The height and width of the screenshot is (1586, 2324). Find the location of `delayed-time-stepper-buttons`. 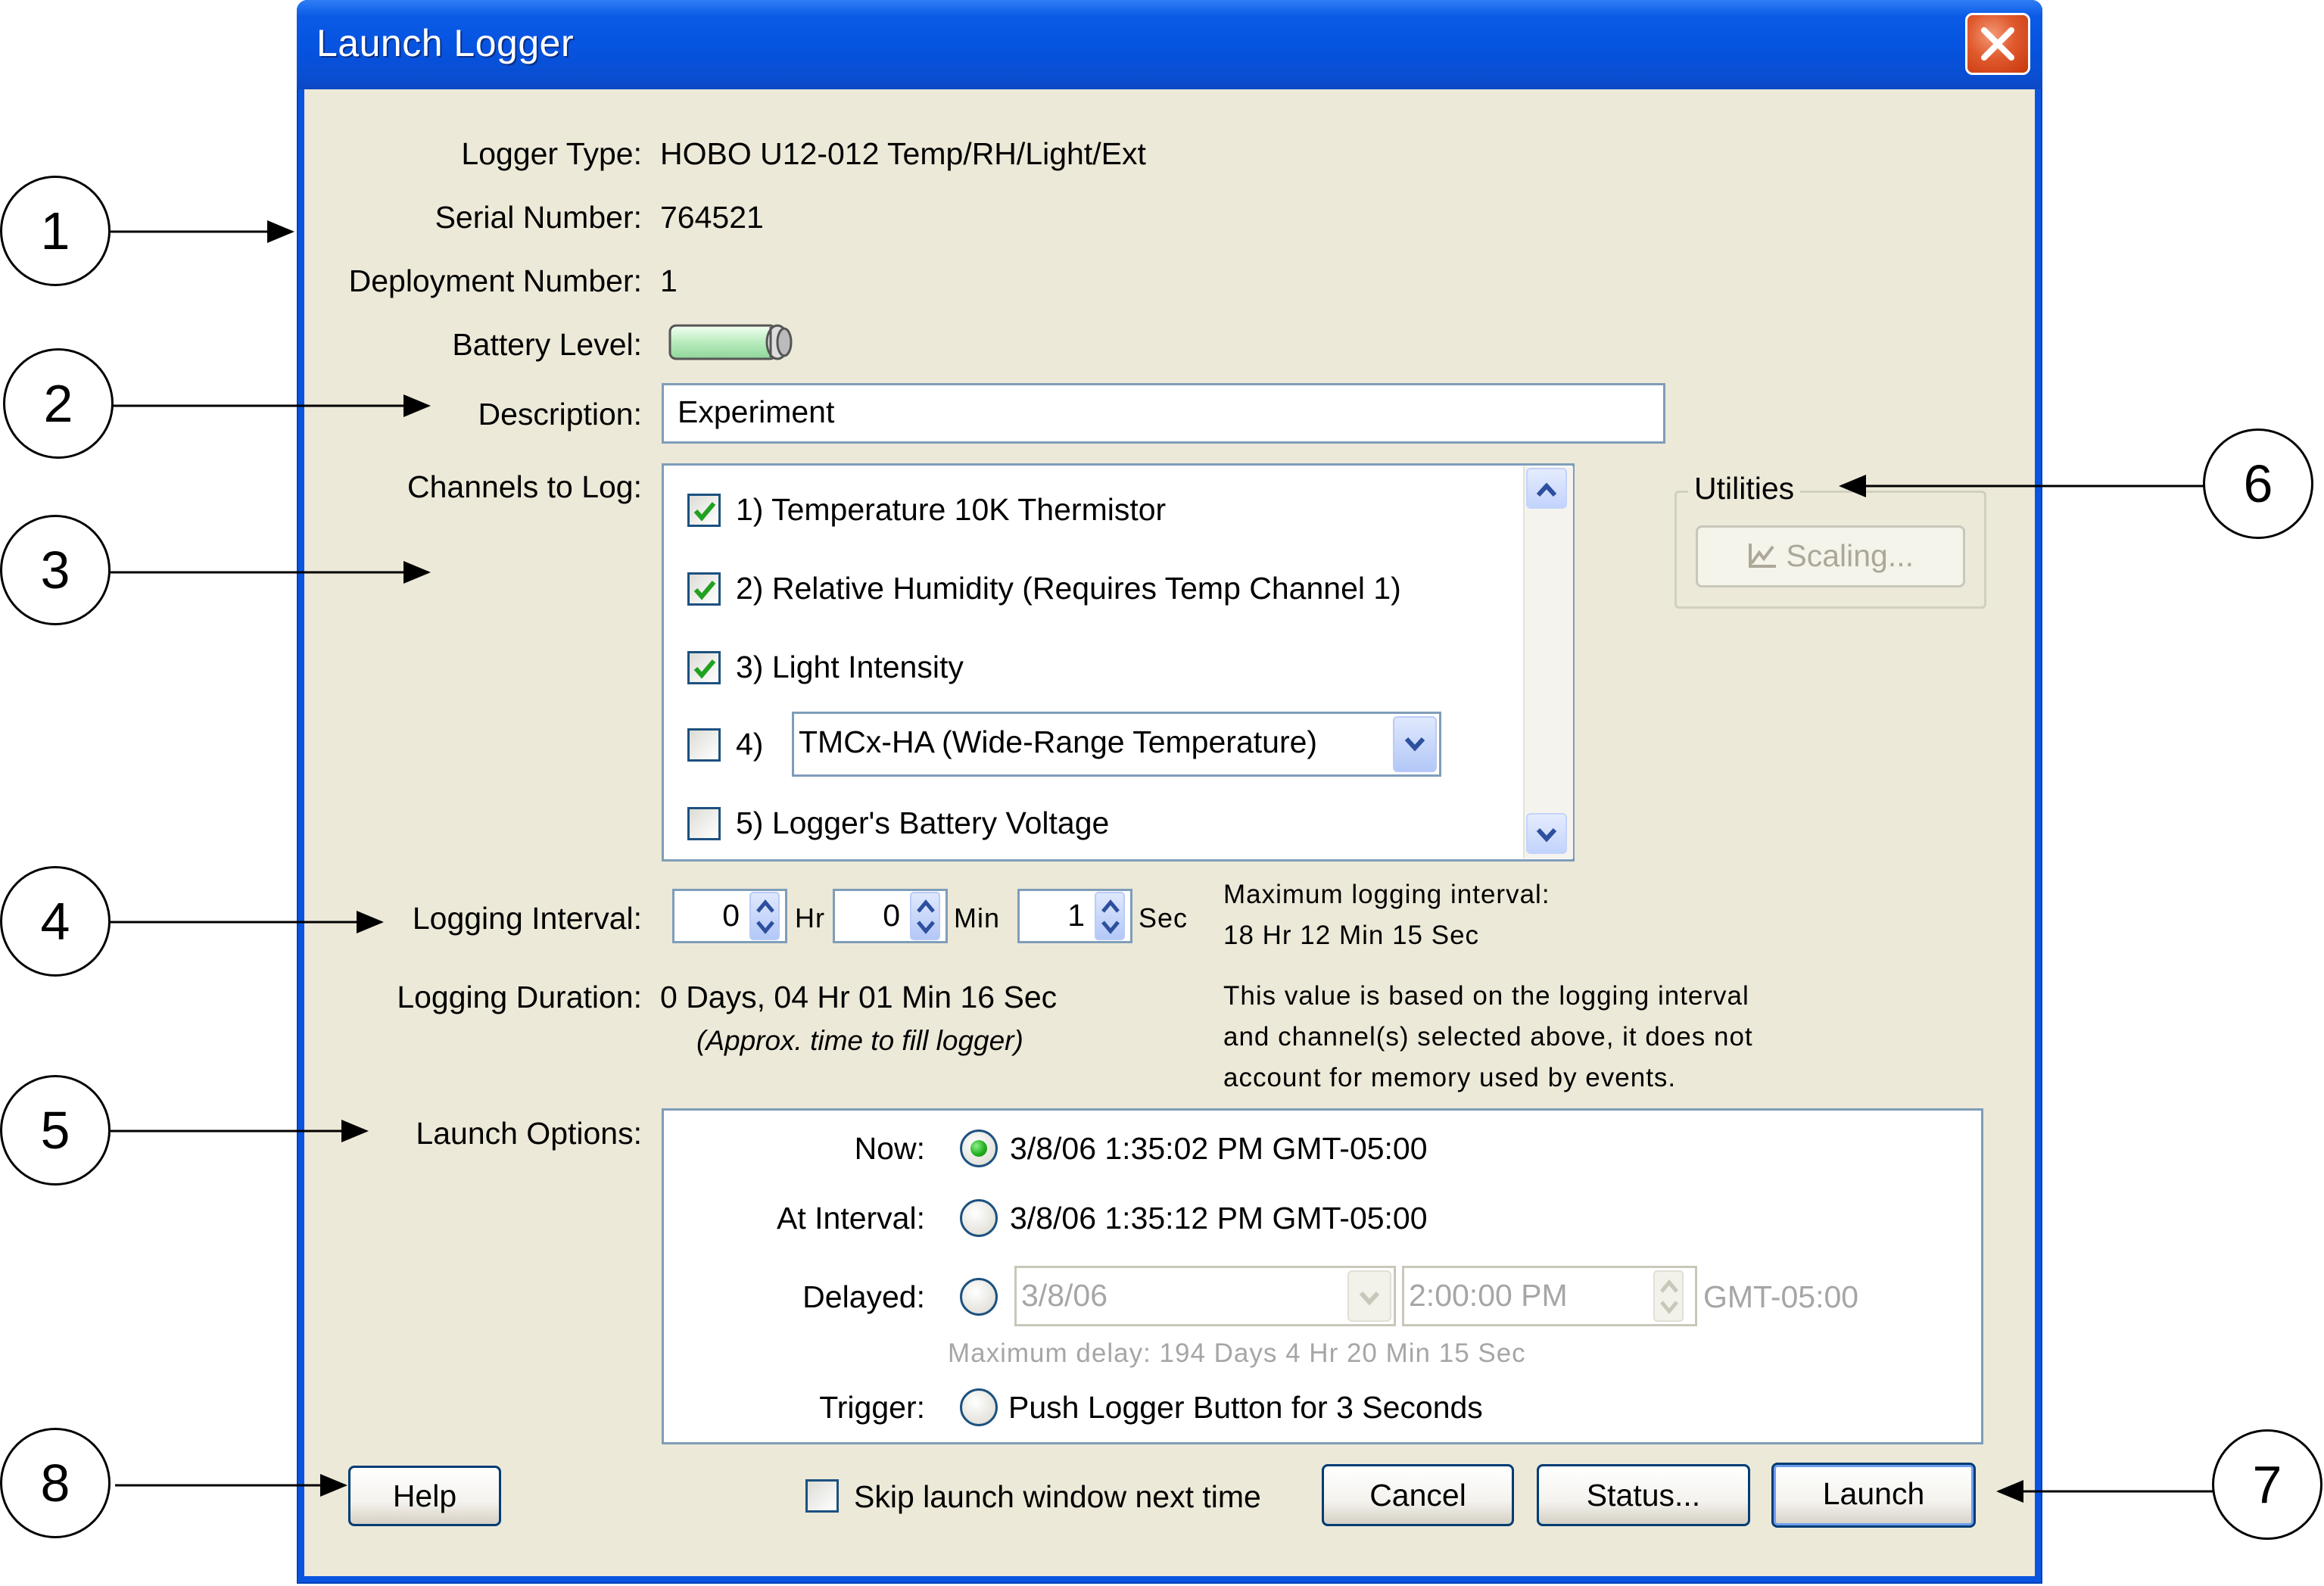

delayed-time-stepper-buttons is located at coordinates (1669, 1296).